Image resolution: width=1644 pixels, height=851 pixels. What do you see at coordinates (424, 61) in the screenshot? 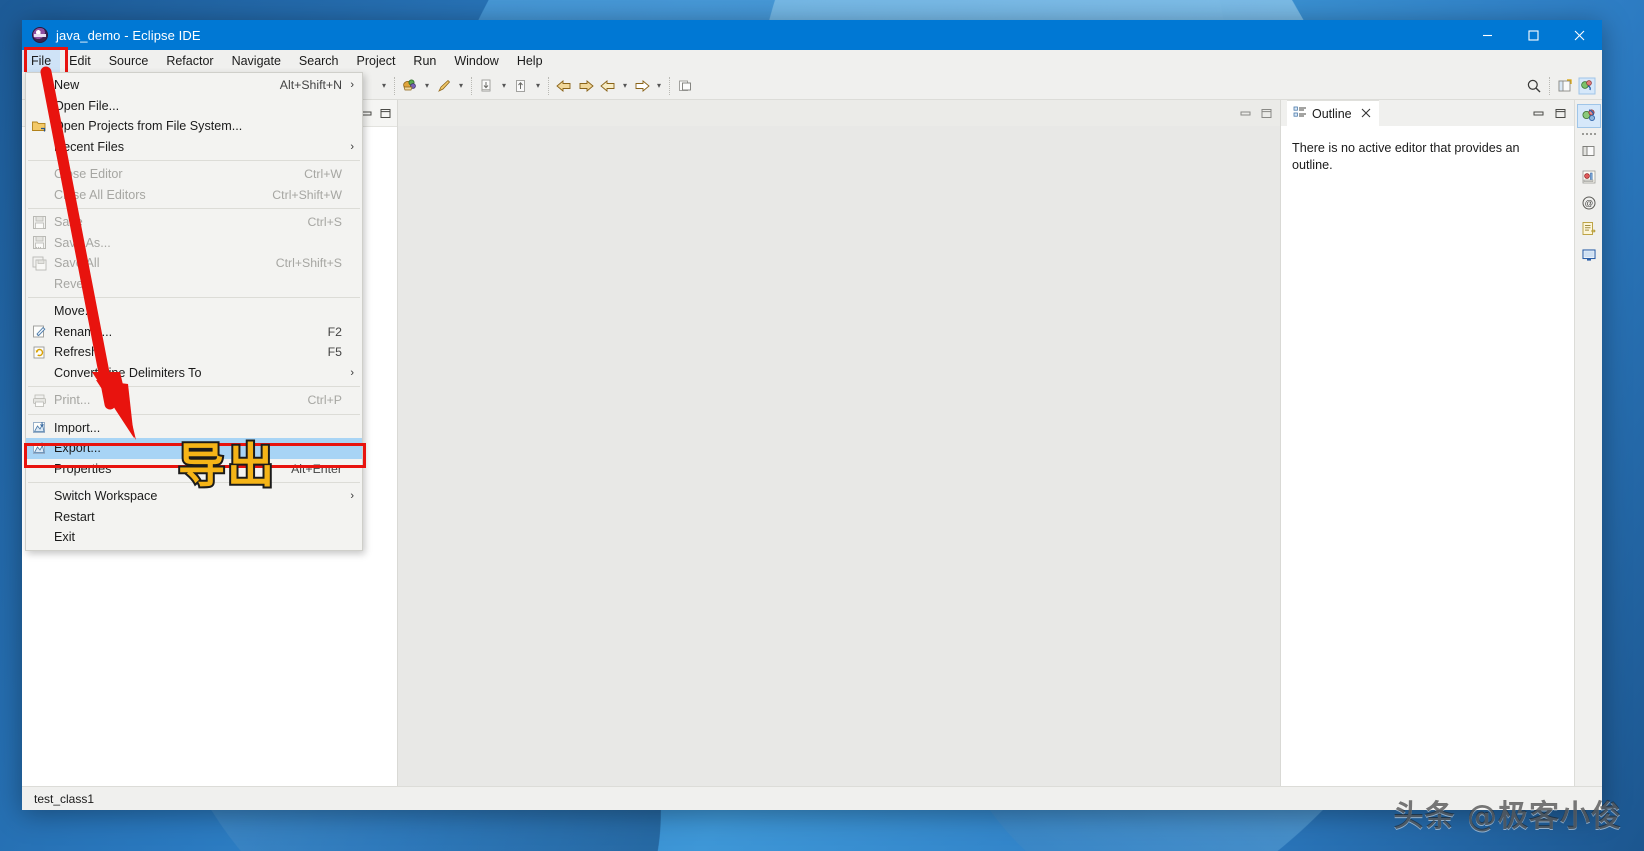
I see `menu-item-run: Run` at bounding box center [424, 61].